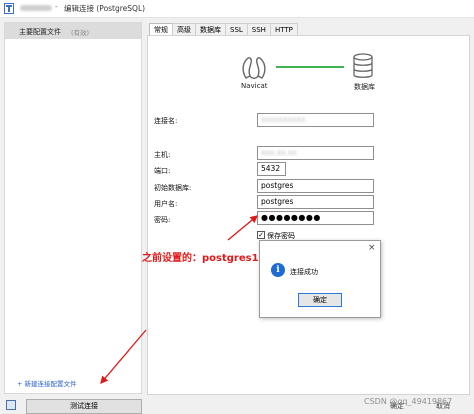 This screenshot has height=414, width=474. I want to click on redacted-connection-name, so click(36, 8).